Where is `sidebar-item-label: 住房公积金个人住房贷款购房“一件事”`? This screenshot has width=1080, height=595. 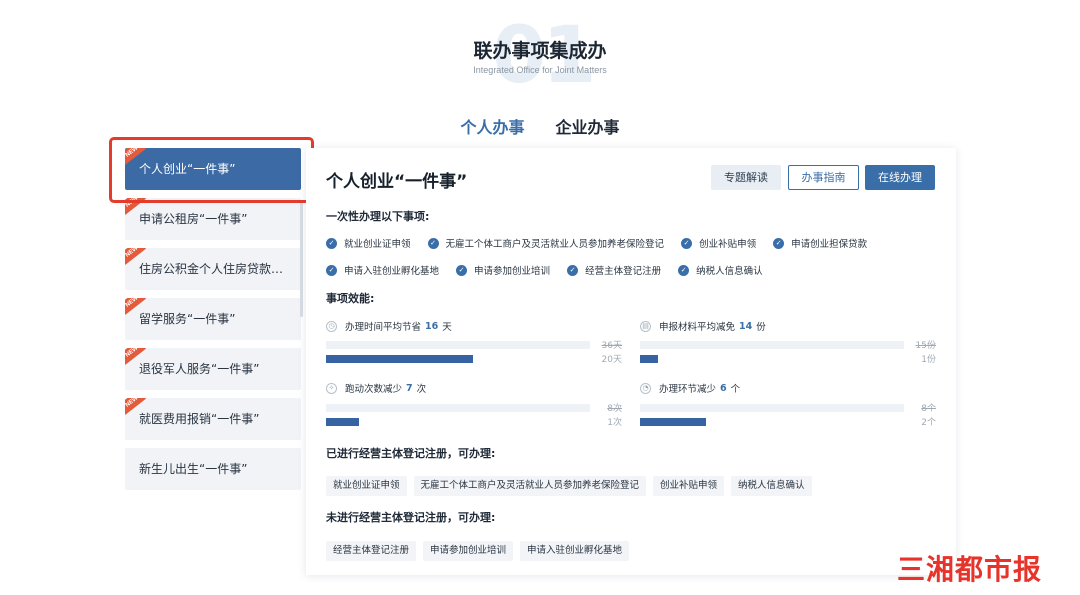 sidebar-item-label: 住房公积金个人住房贷款购房“一件事” is located at coordinates (220, 269).